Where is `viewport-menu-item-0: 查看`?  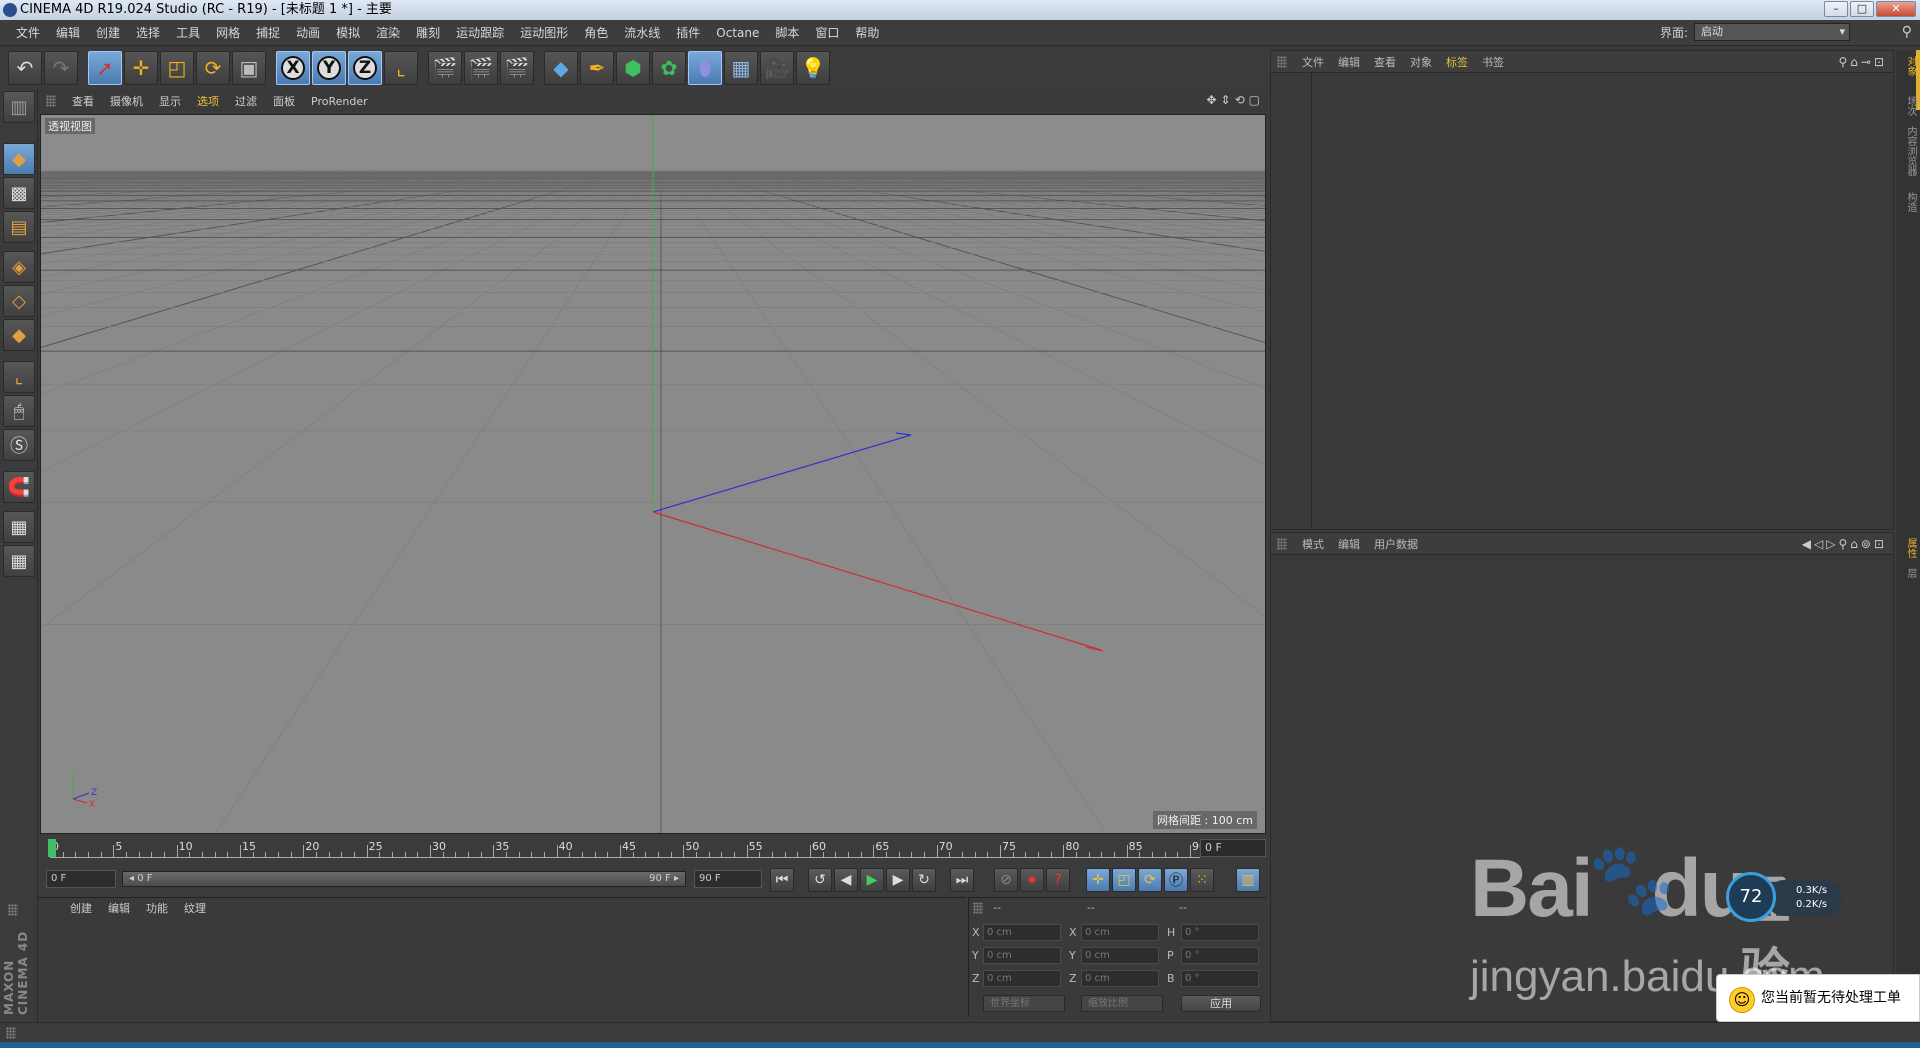
viewport-menu-item-0: 查看 is located at coordinates (83, 101).